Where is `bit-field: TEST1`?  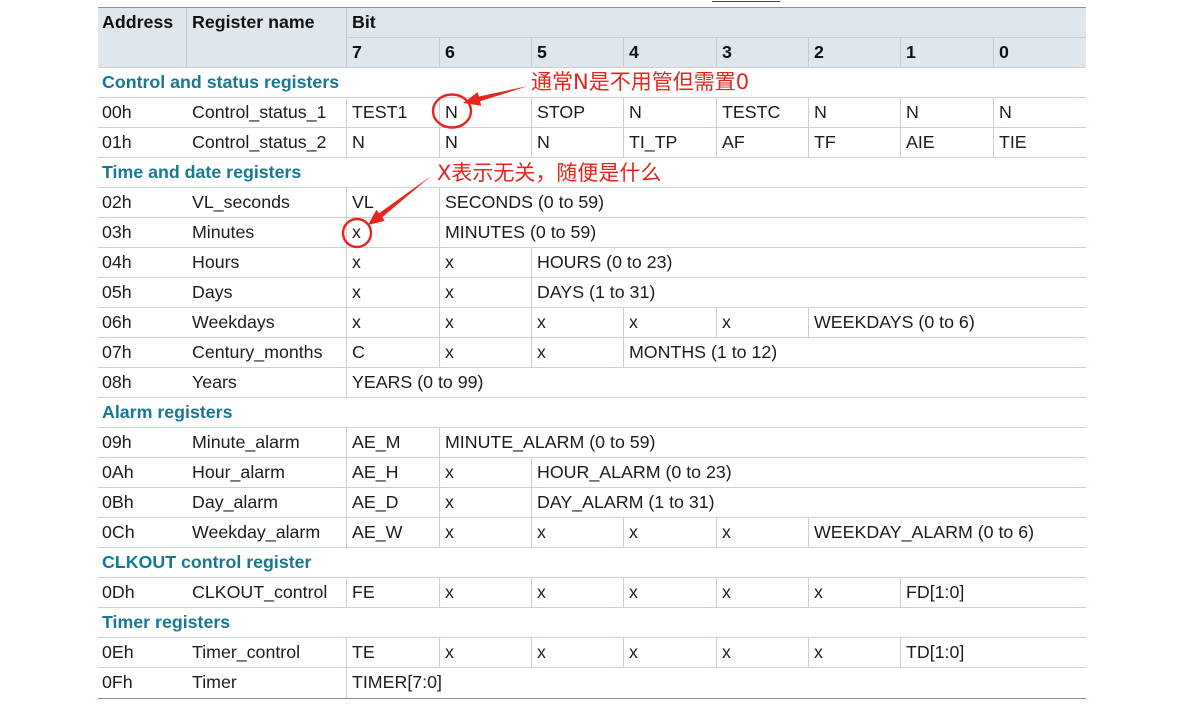
bit-field: TEST1 is located at coordinates (392, 113).